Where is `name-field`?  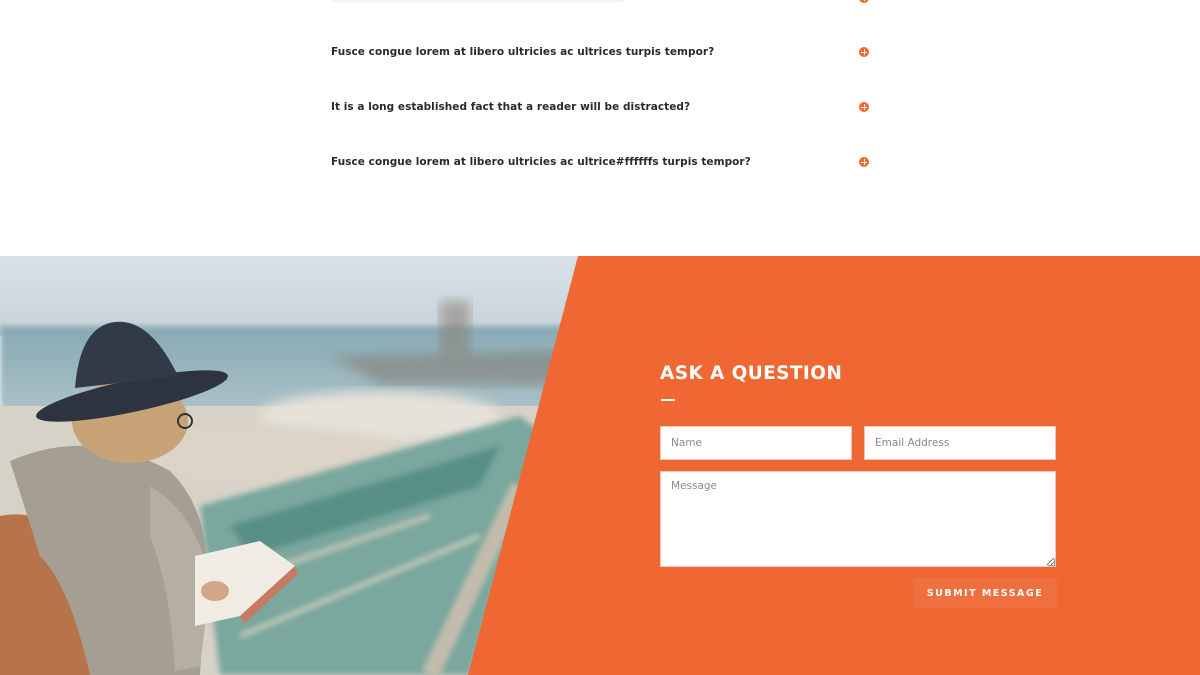
name-field is located at coordinates (756, 443).